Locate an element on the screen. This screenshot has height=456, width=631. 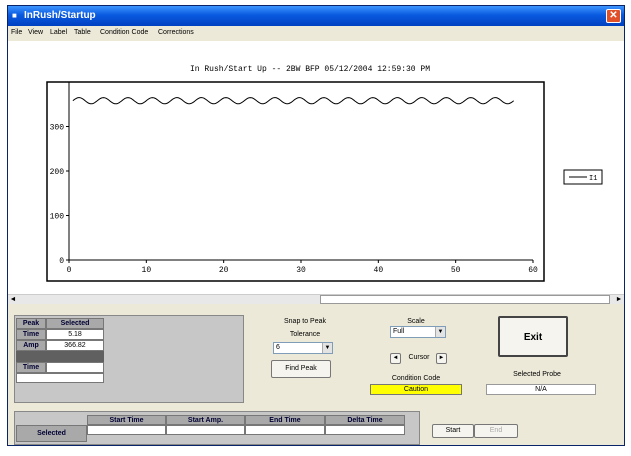
horizontal-scrollbar: ◄ ► is located at coordinates (316, 299).